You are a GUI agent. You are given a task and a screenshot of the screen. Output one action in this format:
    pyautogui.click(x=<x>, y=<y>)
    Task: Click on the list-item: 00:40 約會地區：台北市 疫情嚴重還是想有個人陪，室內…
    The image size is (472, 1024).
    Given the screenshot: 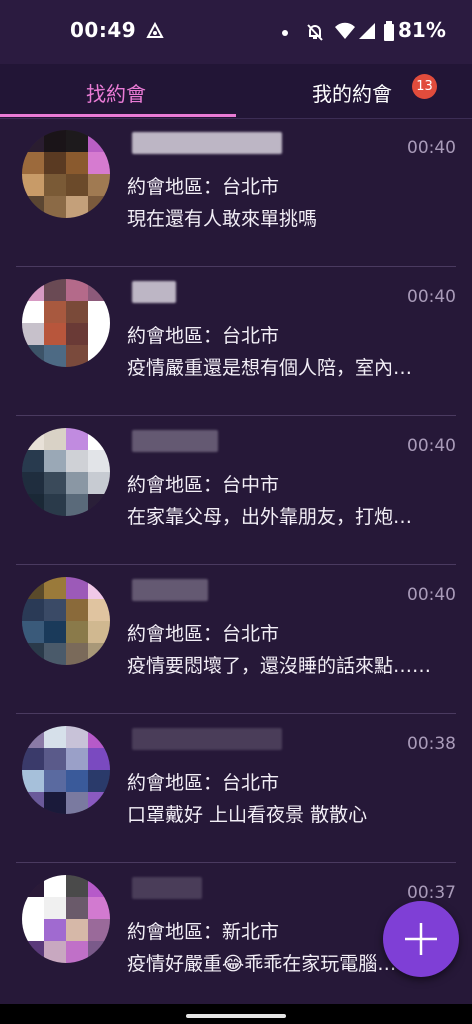 What is the action you would take?
    pyautogui.click(x=236, y=341)
    